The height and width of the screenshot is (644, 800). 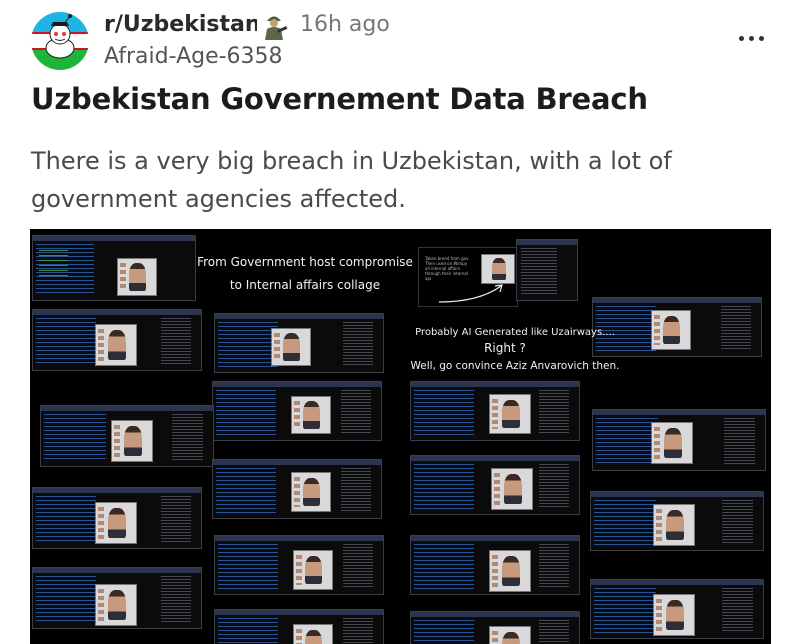 What do you see at coordinates (470, 293) in the screenshot?
I see `arrow-icon` at bounding box center [470, 293].